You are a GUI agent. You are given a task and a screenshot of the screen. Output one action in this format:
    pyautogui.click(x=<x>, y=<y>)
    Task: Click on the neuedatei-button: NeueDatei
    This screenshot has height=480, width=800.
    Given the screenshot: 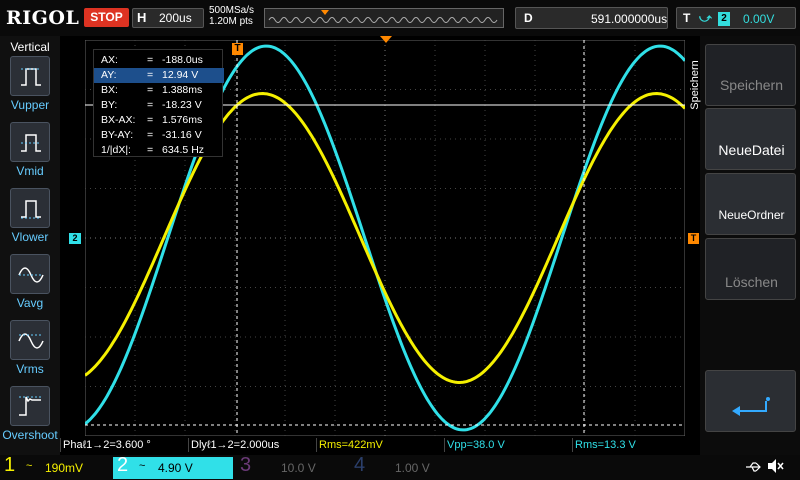 What is the action you would take?
    pyautogui.click(x=750, y=139)
    